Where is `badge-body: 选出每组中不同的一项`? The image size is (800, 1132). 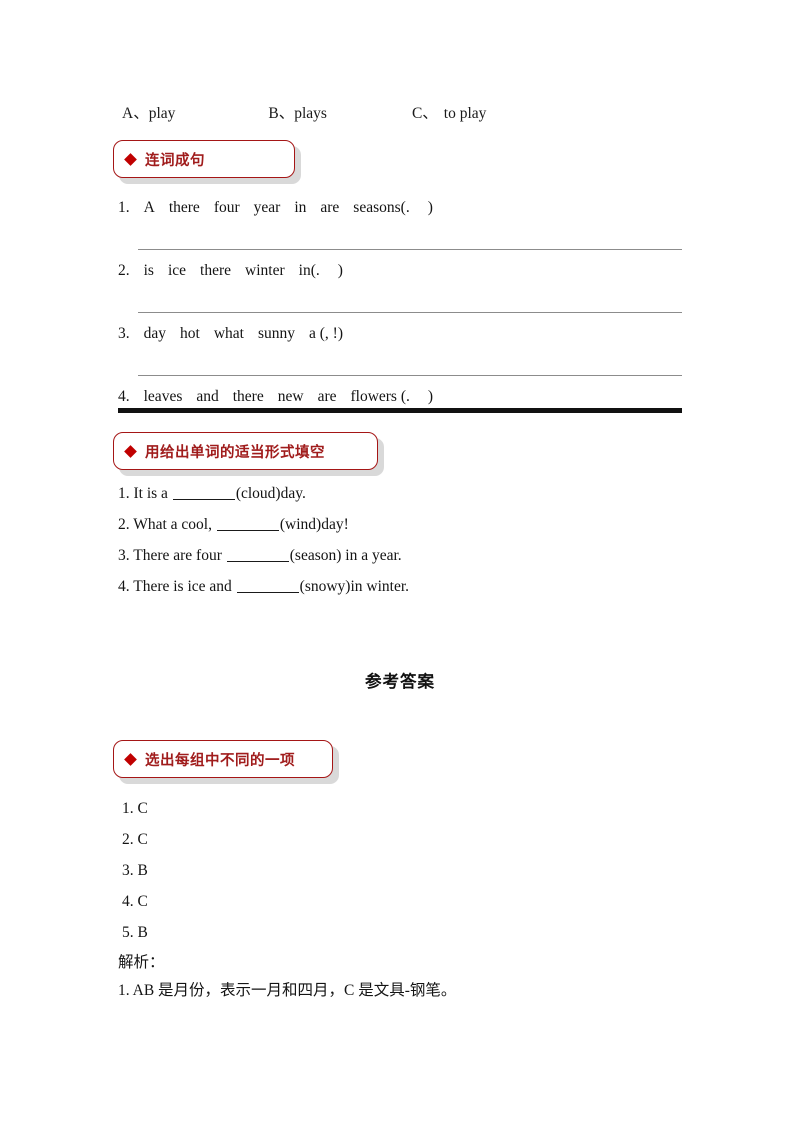
badge-body: 选出每组中不同的一项 is located at coordinates (223, 759).